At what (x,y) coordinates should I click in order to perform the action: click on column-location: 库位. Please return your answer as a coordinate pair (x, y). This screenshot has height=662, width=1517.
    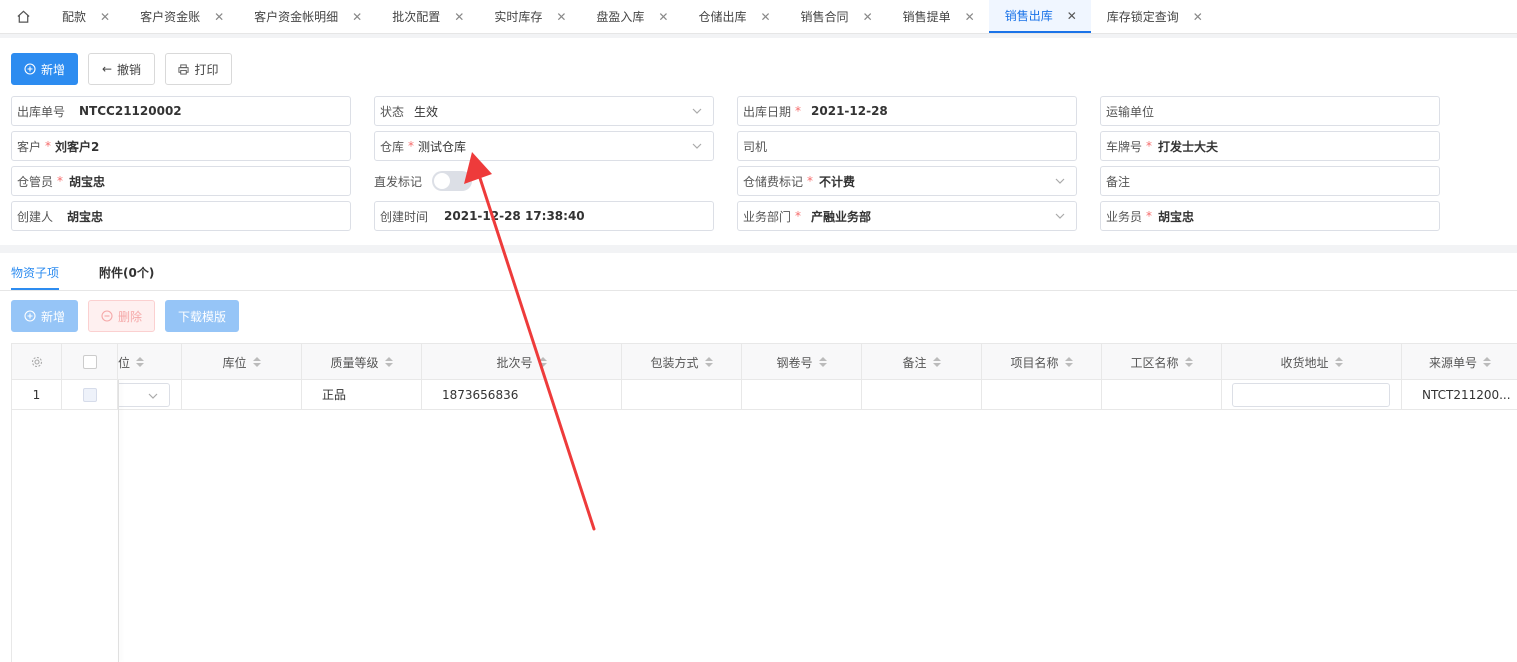
    Looking at the image, I should click on (242, 362).